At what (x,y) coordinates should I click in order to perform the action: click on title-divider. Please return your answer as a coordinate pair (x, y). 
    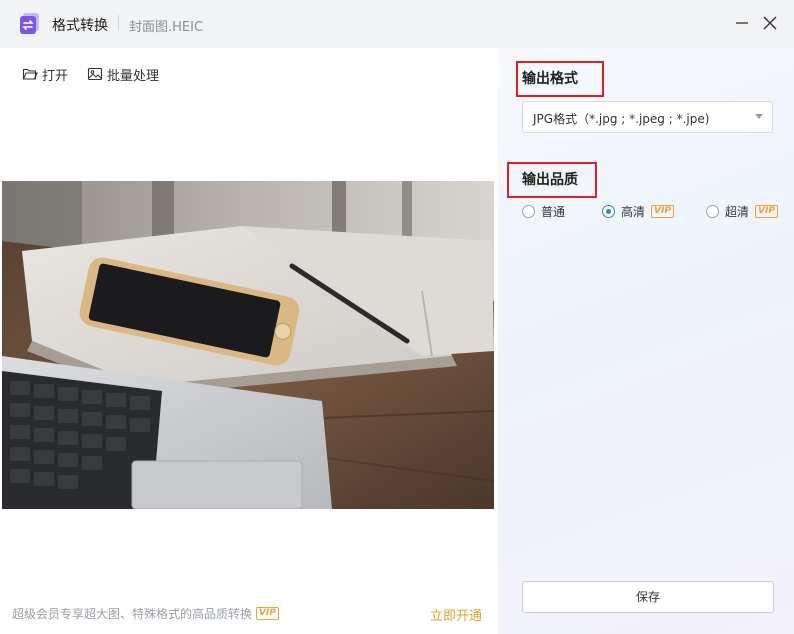
    Looking at the image, I should click on (118, 23).